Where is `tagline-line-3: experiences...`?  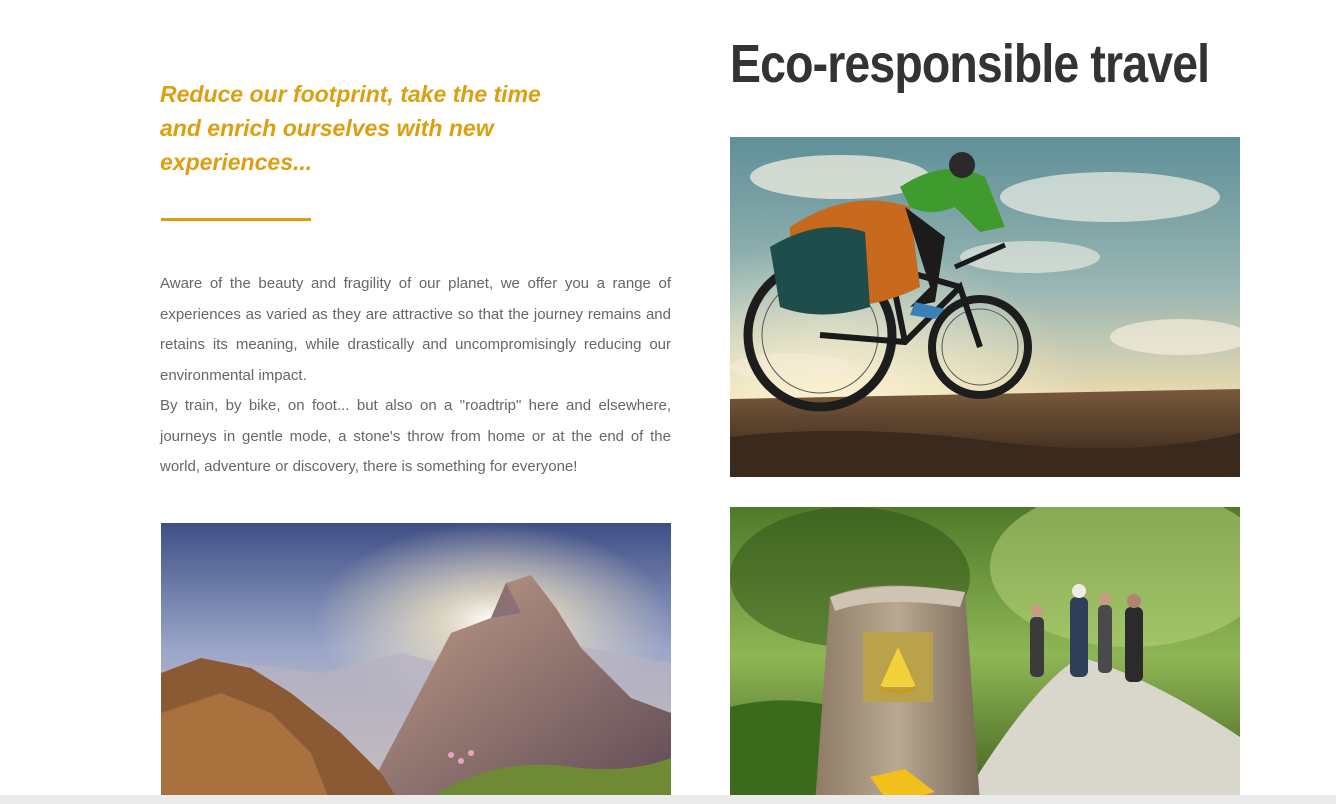 tagline-line-3: experiences... is located at coordinates (236, 162).